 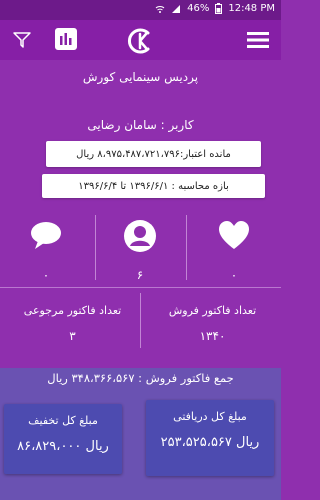 What do you see at coordinates (212, 310) in the screenshot?
I see `sales-label: تعداد فاکتور فروش` at bounding box center [212, 310].